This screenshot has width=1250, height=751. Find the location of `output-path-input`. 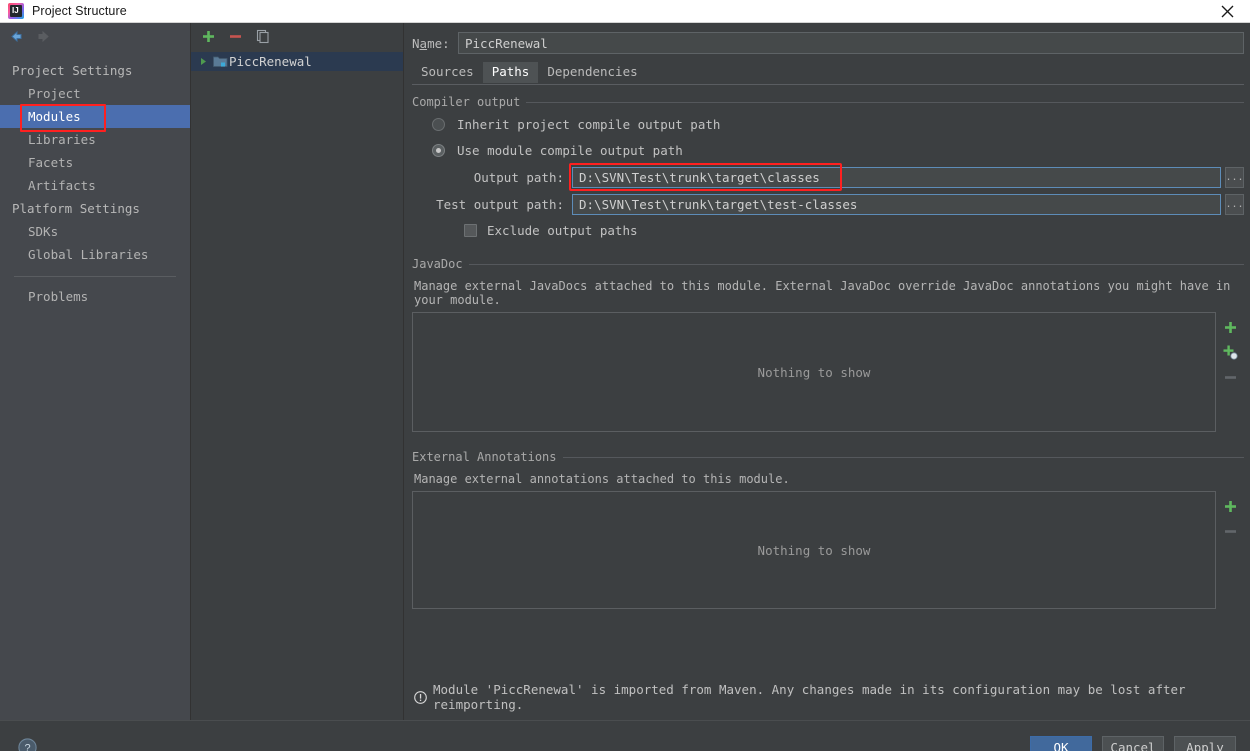

output-path-input is located at coordinates (896, 177).